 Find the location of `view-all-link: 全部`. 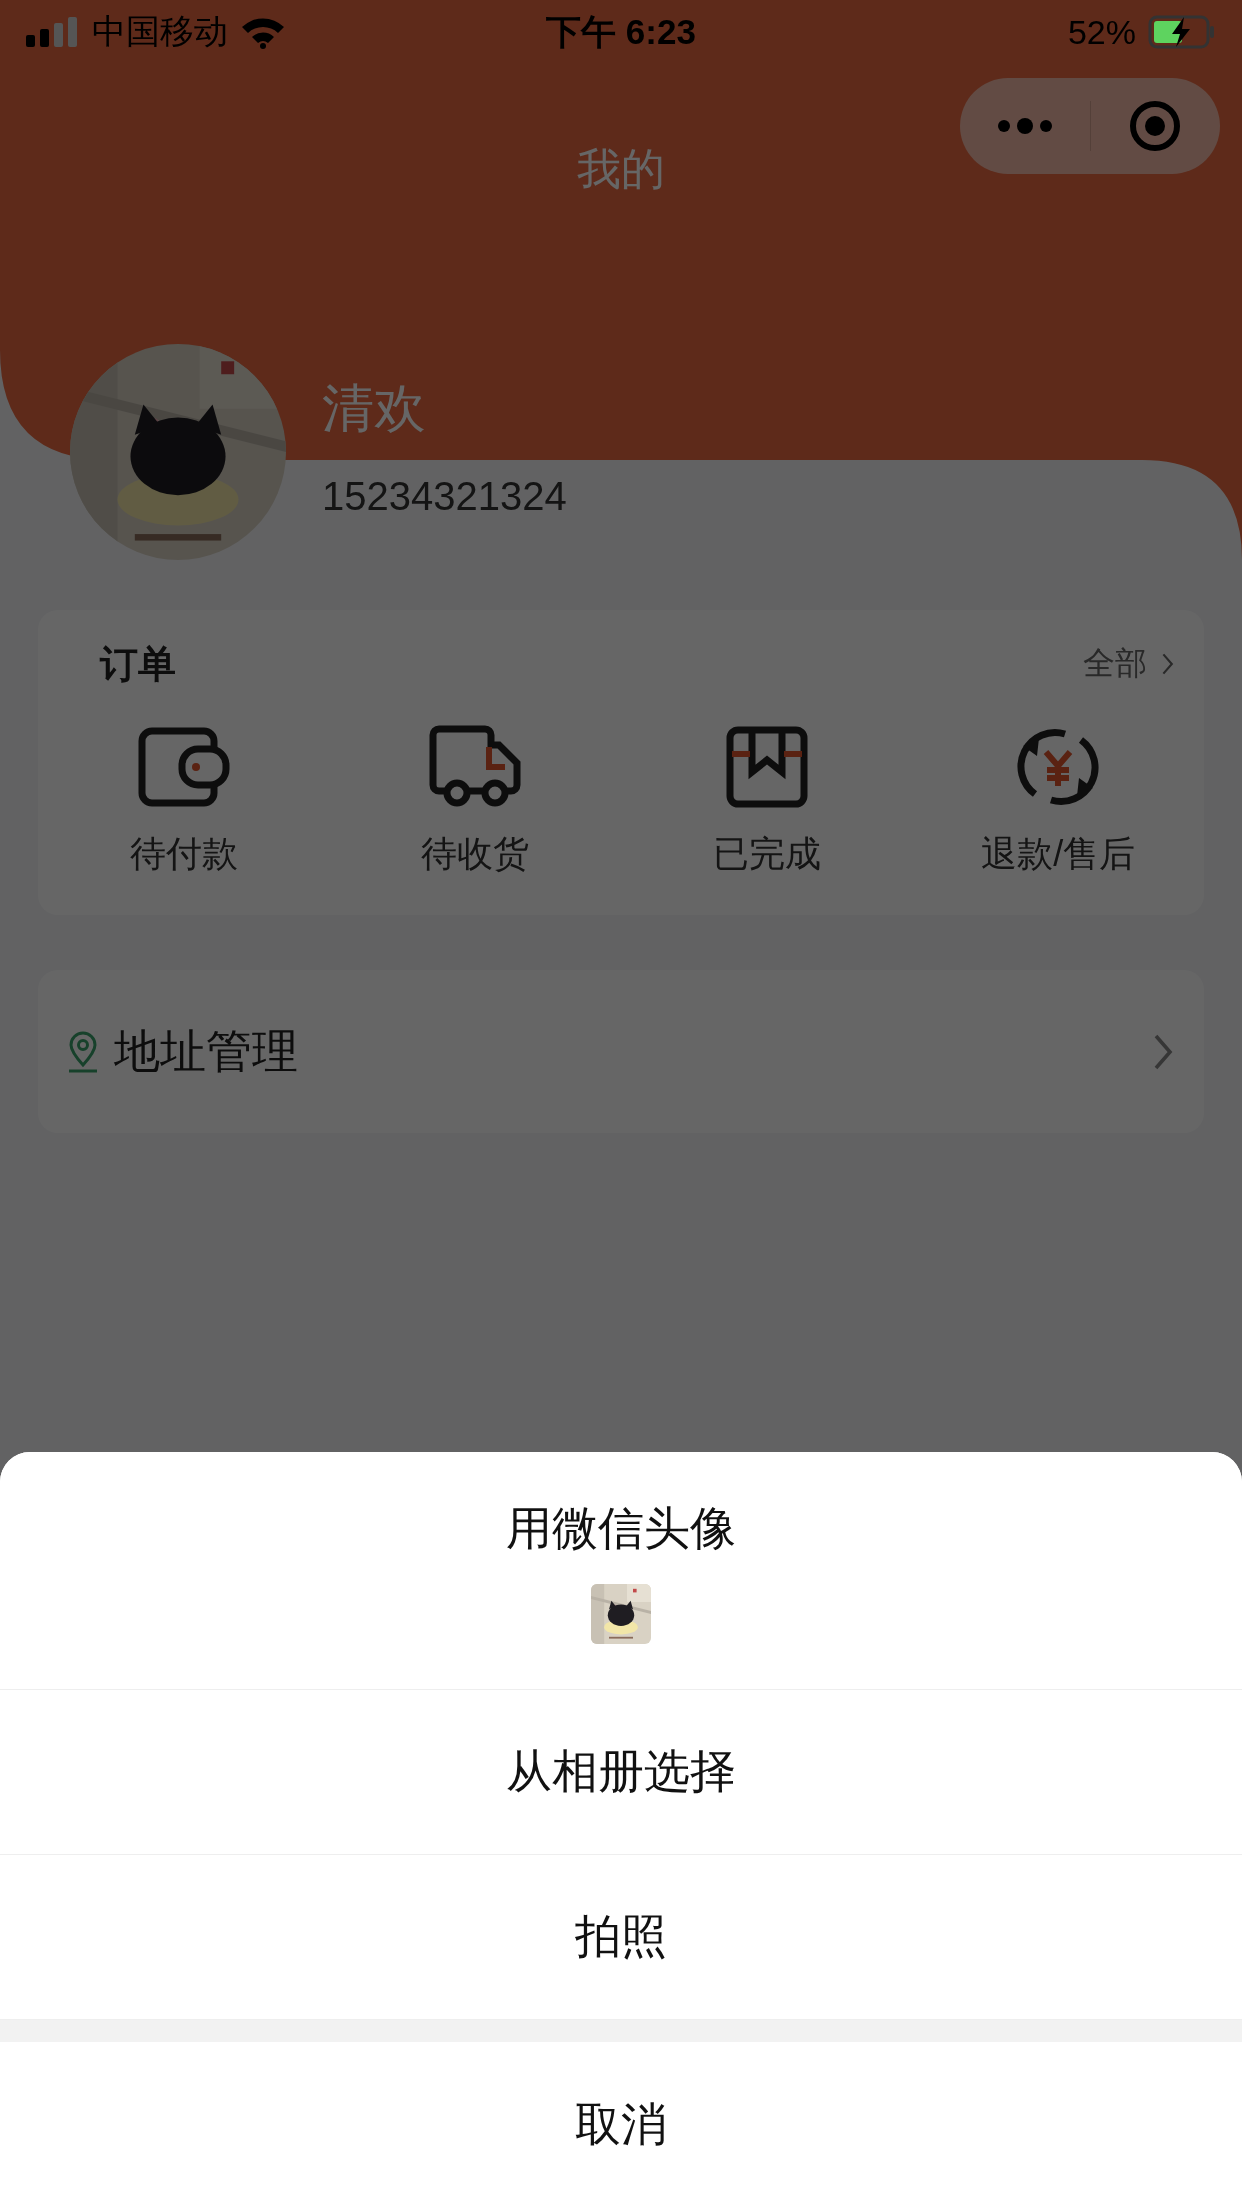

view-all-link: 全部 is located at coordinates (1128, 664).